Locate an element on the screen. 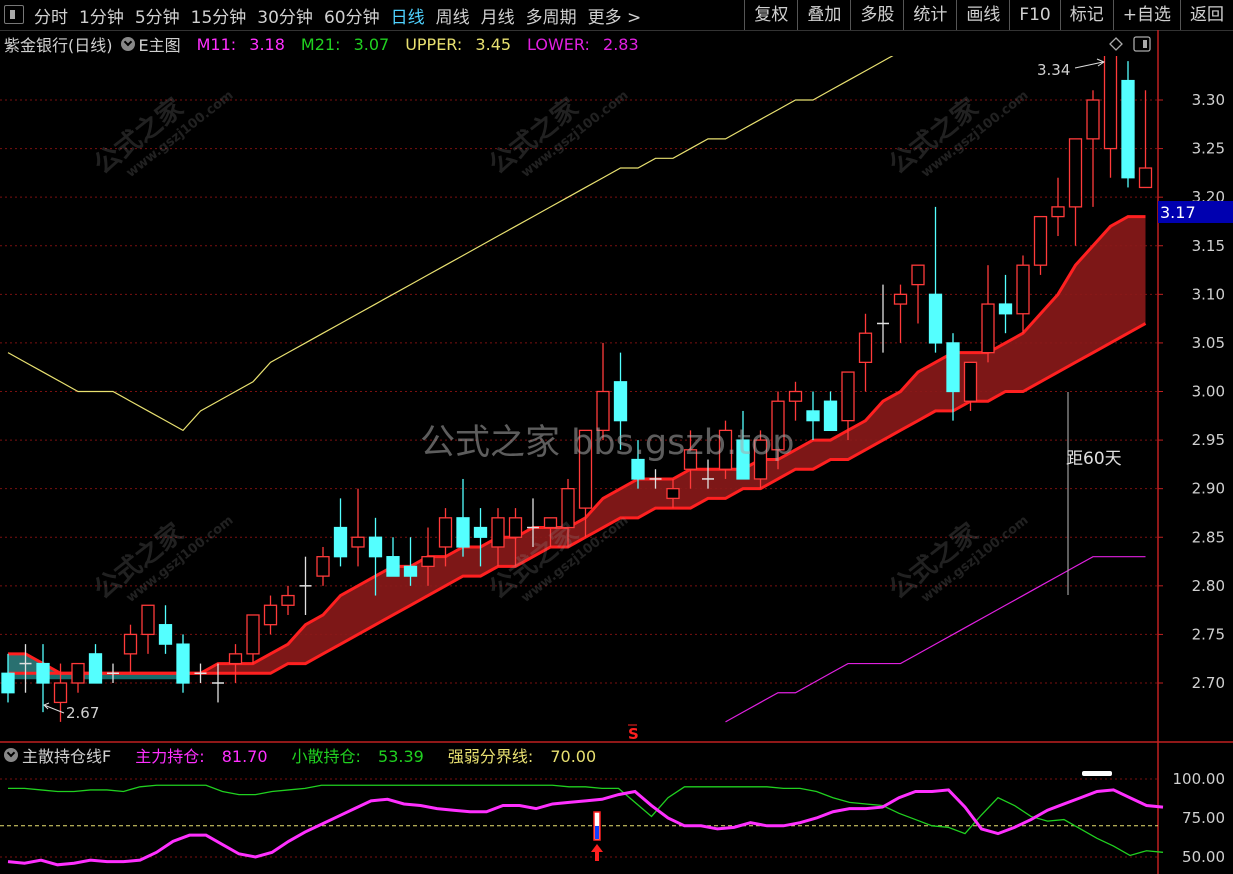 The height and width of the screenshot is (874, 1233). upper-legend: UPPER: 3.45 is located at coordinates (458, 44).